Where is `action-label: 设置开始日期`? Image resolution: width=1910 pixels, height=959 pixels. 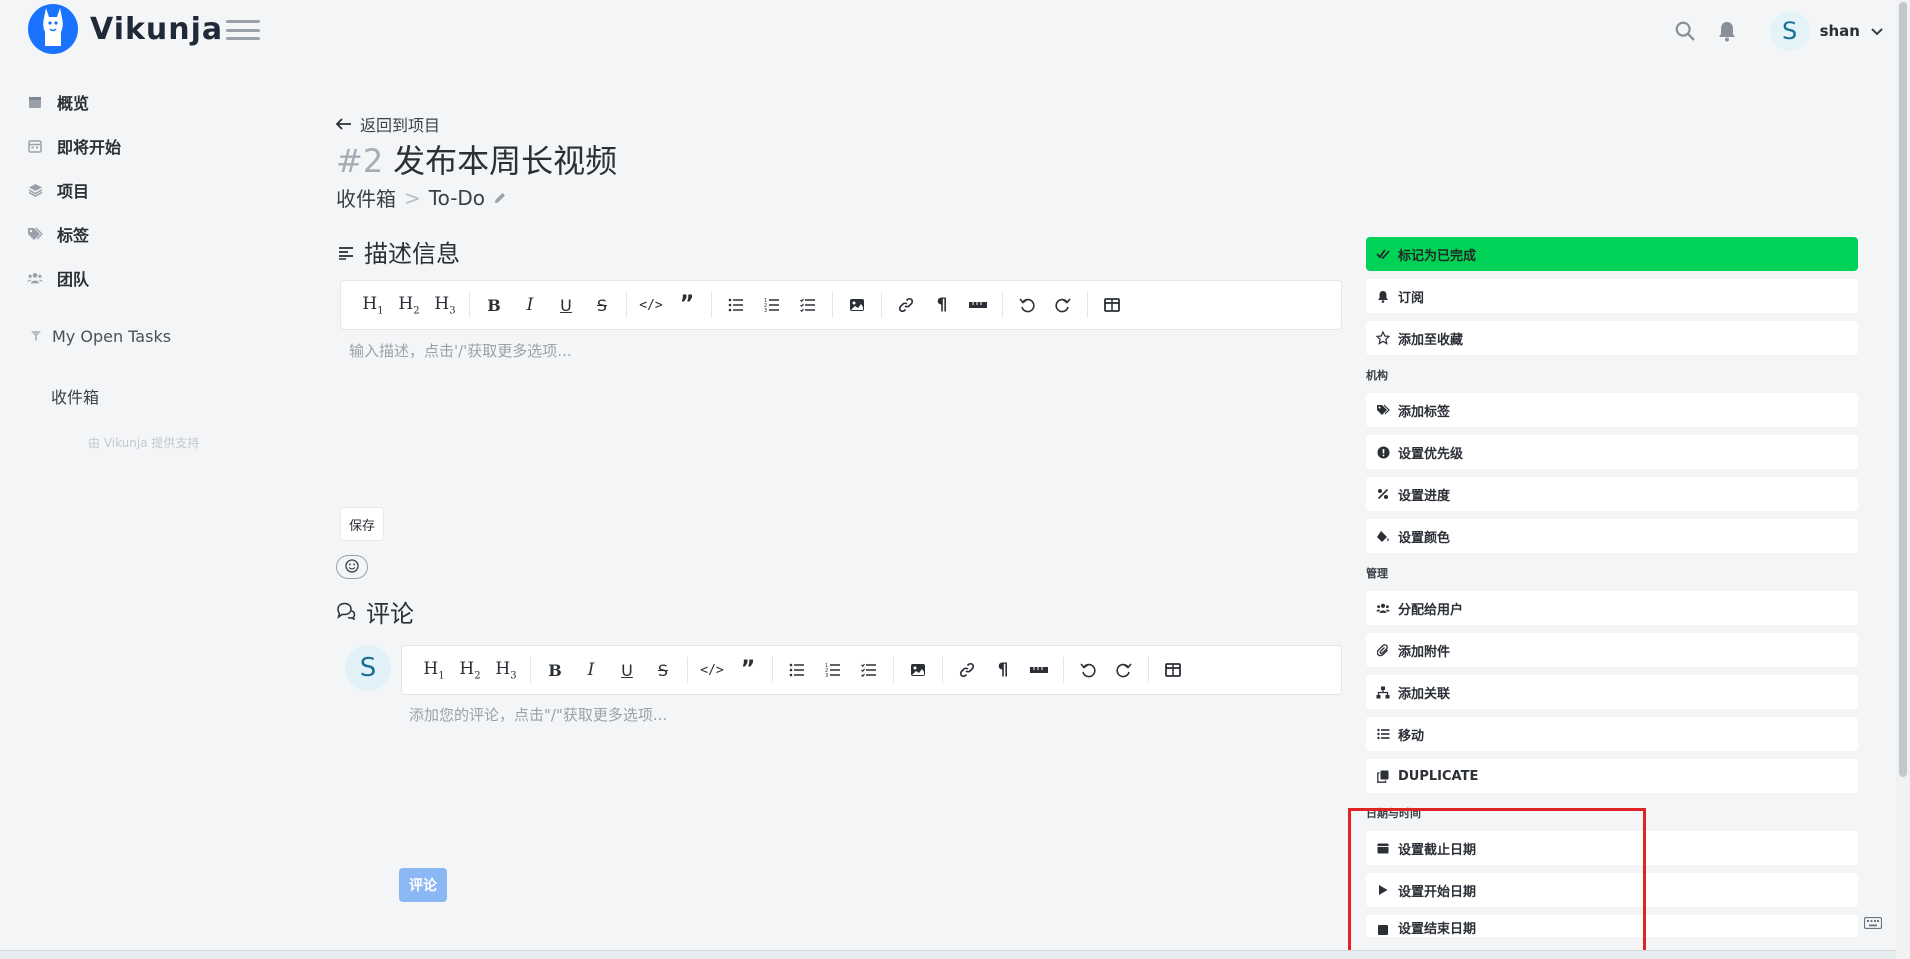
action-label: 设置开始日期 is located at coordinates (1437, 892).